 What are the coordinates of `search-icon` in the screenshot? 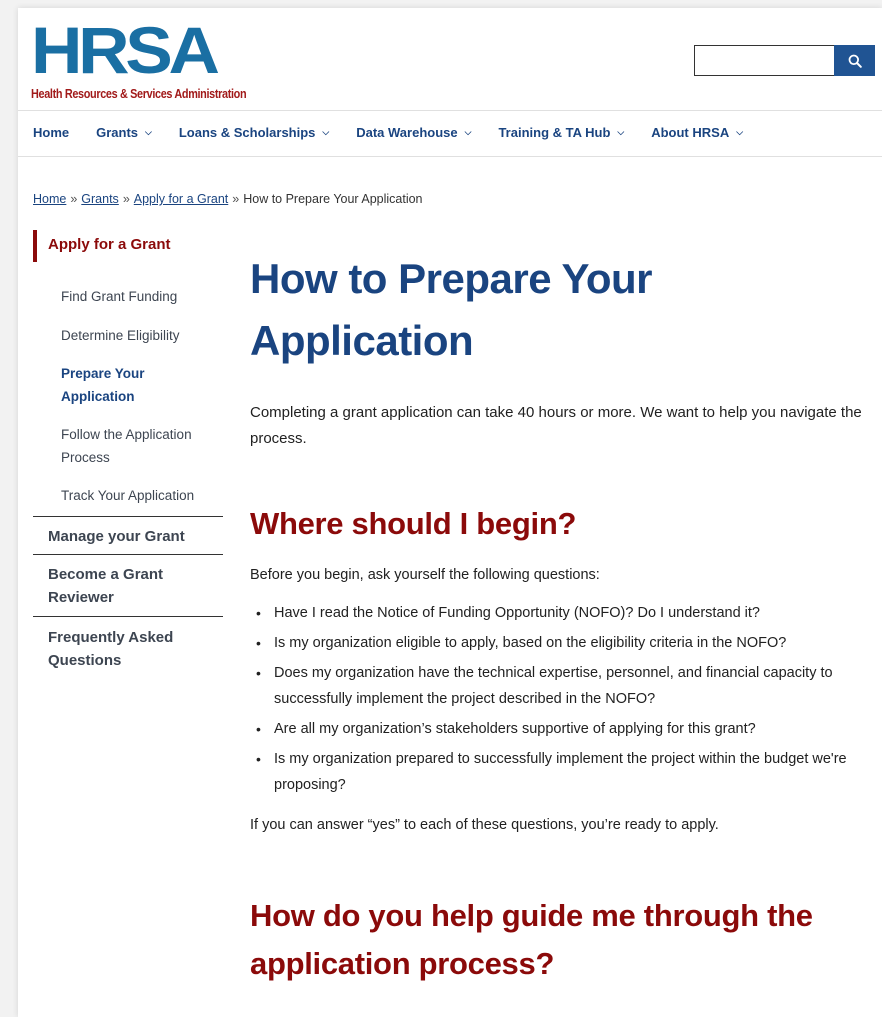 It's located at (855, 61).